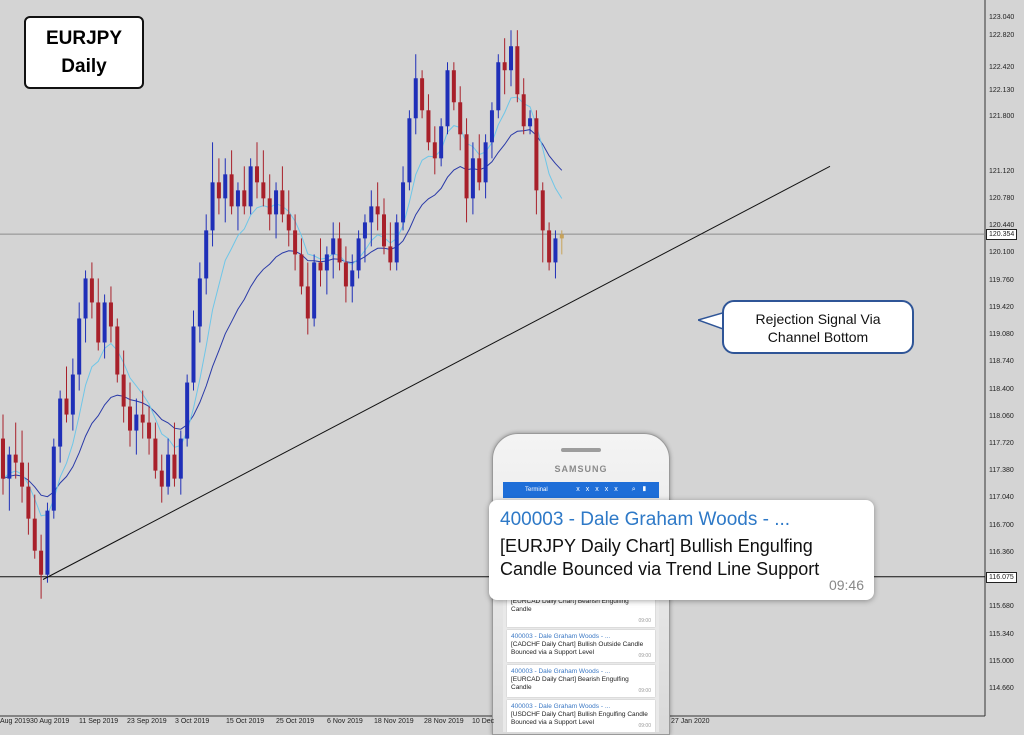 This screenshot has width=1024, height=735. What do you see at coordinates (1002, 117) in the screenshot?
I see `price-tick-label: 121.800` at bounding box center [1002, 117].